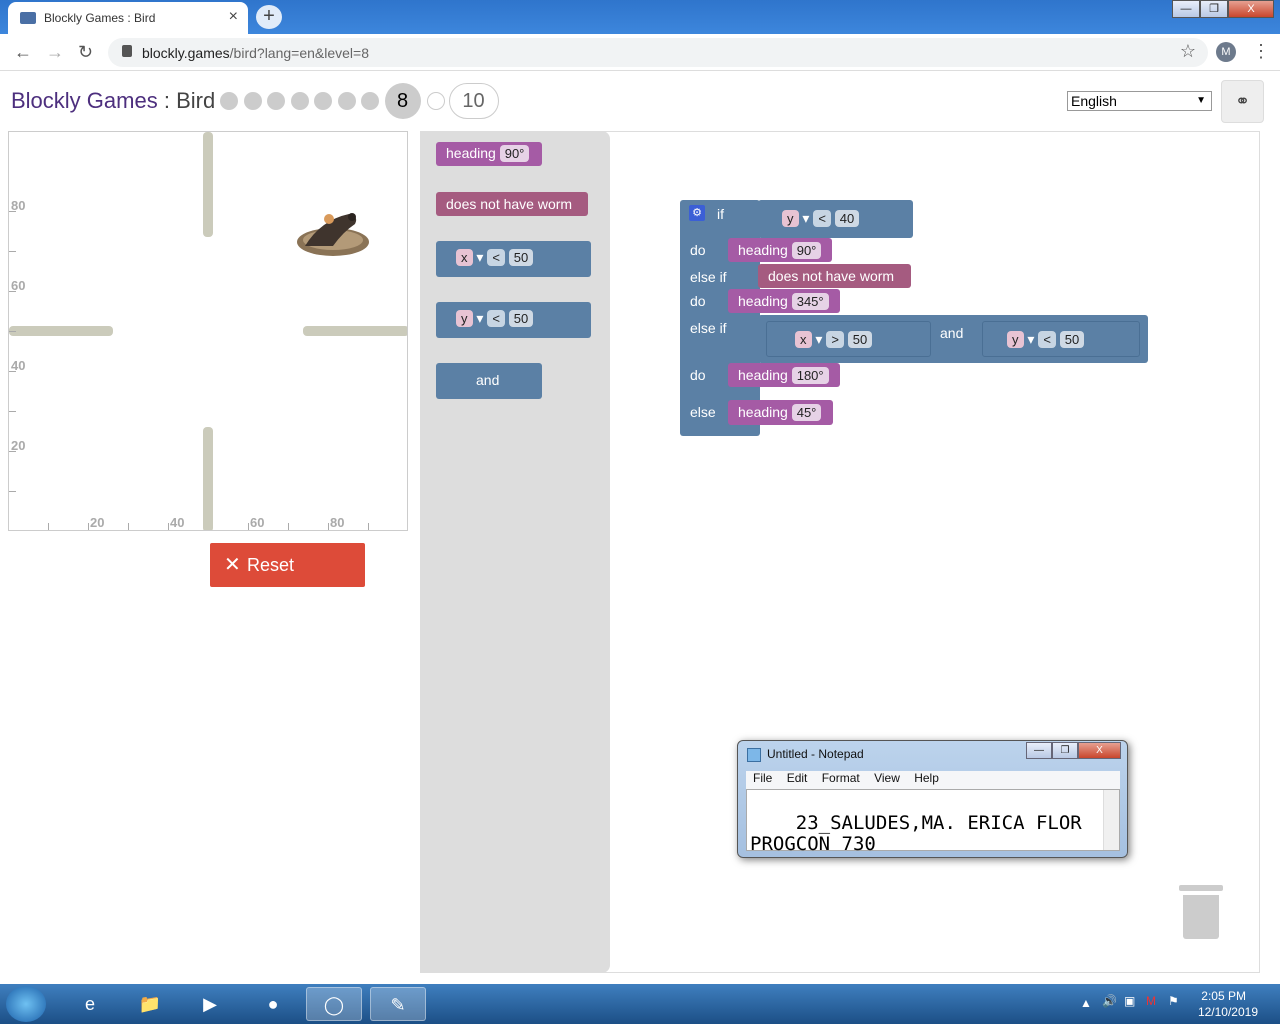  What do you see at coordinates (1201, 100) in the screenshot?
I see `dropdown-arrow-icon: ▼` at bounding box center [1201, 100].